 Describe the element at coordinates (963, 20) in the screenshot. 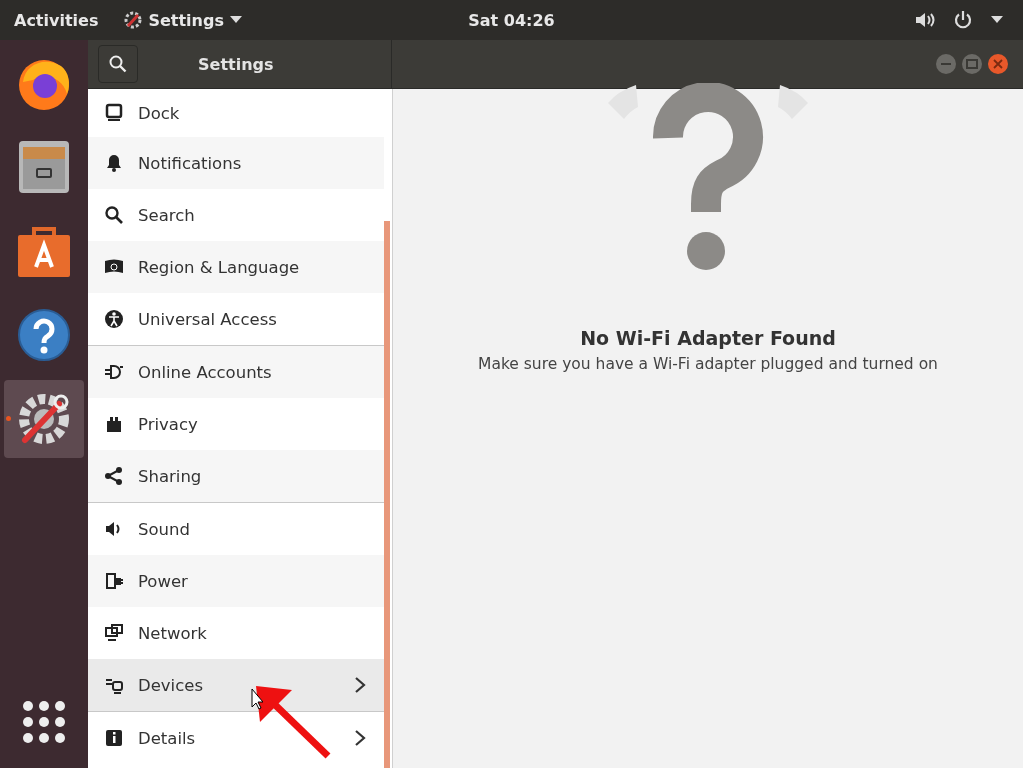

I see `power-icon` at that location.